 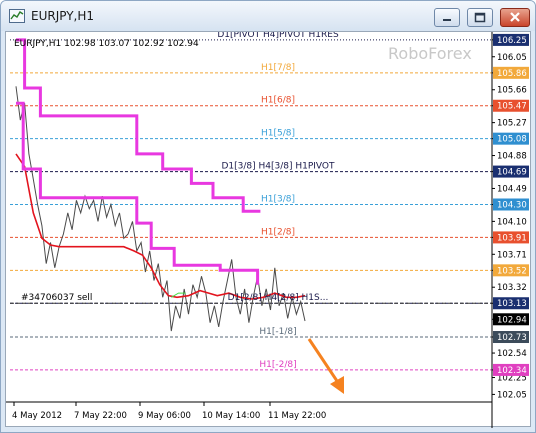 I want to click on level-price-tag-label: 104.69, so click(x=512, y=173).